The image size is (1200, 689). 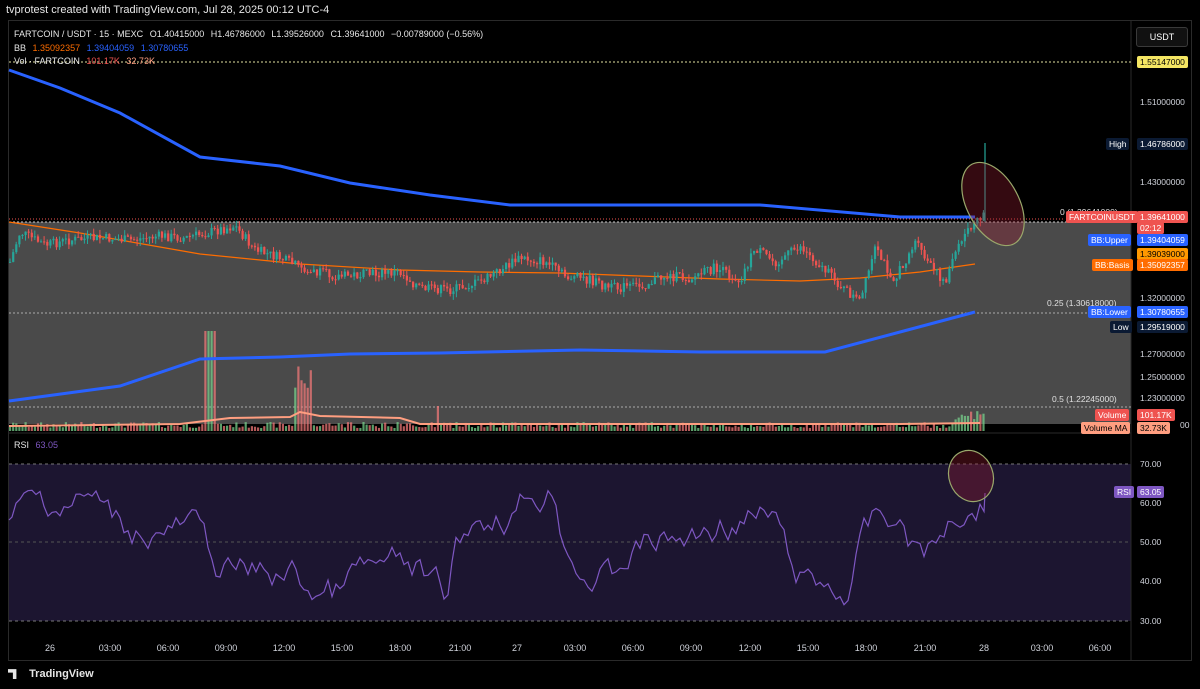 What do you see at coordinates (36, 445) in the screenshot?
I see `rsi-legend: RSI 63.05` at bounding box center [36, 445].